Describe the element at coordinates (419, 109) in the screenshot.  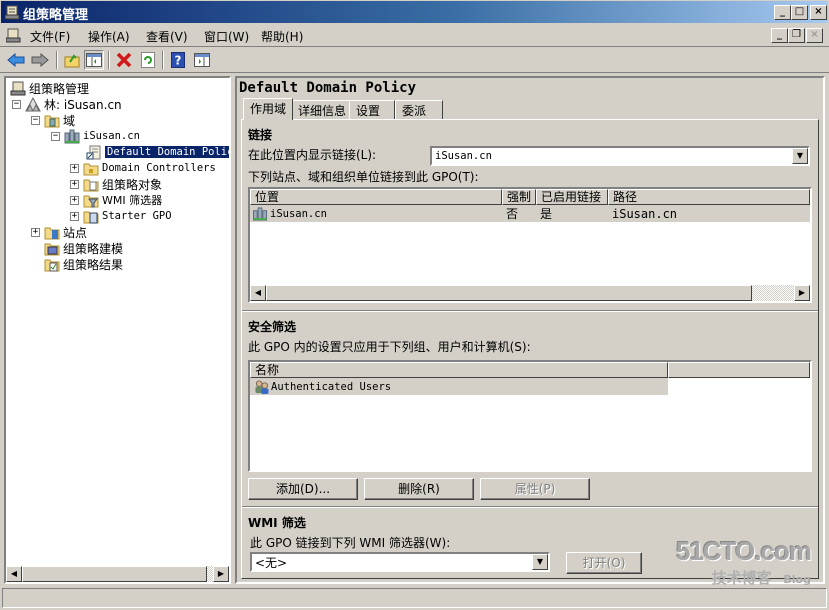
I see `tab-delegation: 委派` at that location.